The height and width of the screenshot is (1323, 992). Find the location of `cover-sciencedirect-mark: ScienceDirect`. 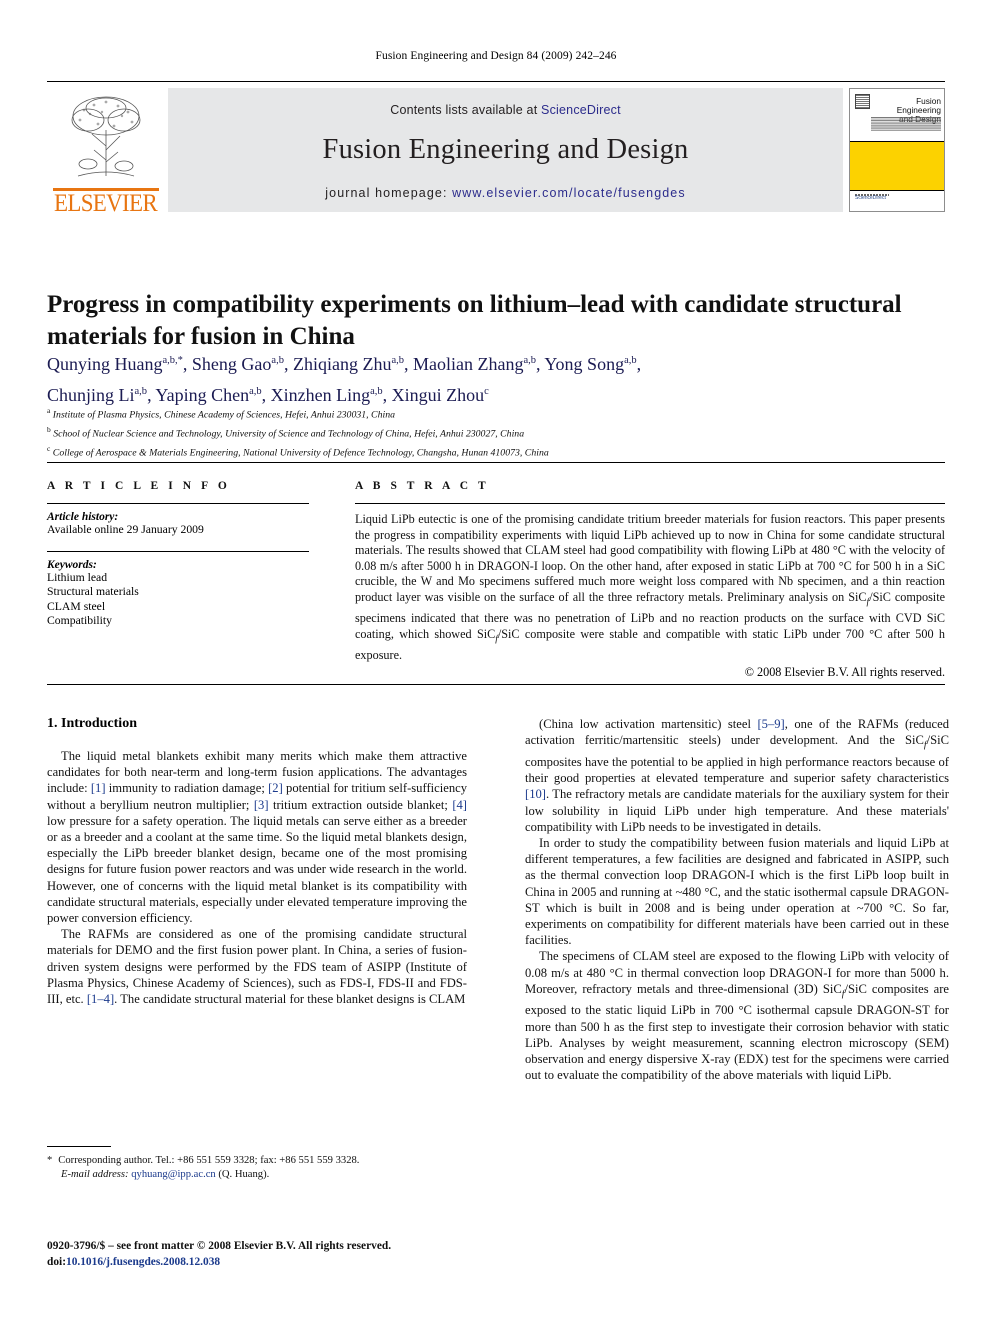

cover-sciencedirect-mark: ScienceDirect is located at coordinates (870, 198).